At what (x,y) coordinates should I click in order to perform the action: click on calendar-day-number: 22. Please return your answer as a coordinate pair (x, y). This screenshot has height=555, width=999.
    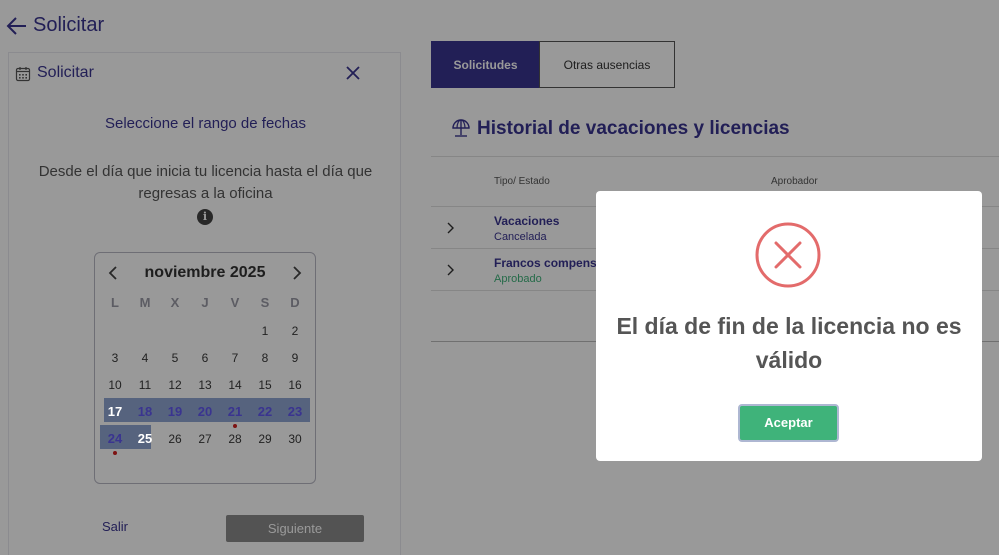
    Looking at the image, I should click on (265, 411).